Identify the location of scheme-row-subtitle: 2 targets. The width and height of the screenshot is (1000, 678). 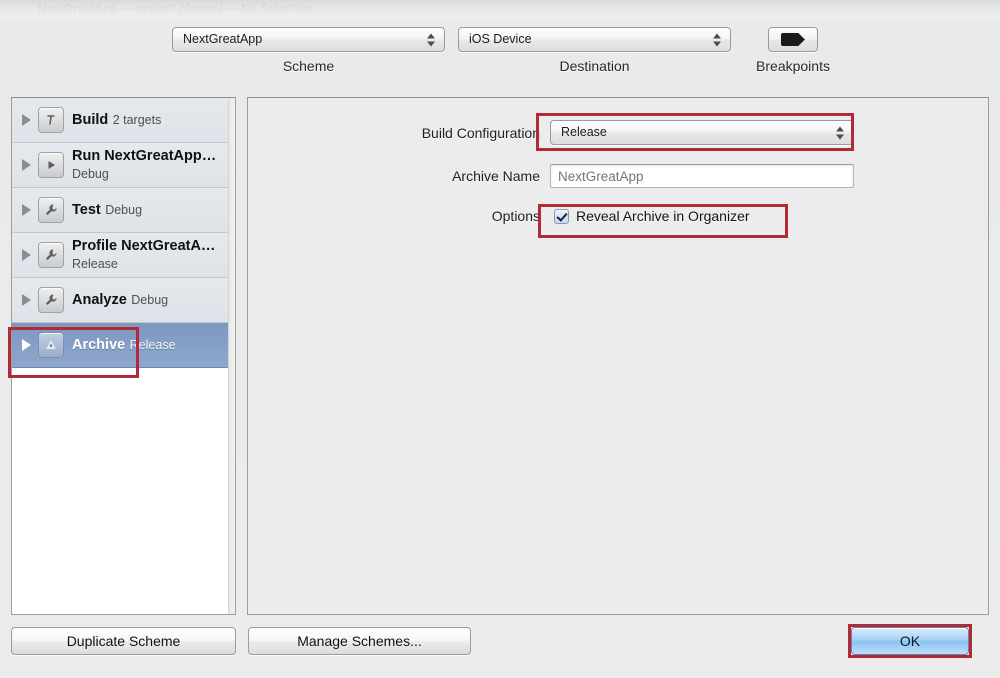
(137, 120).